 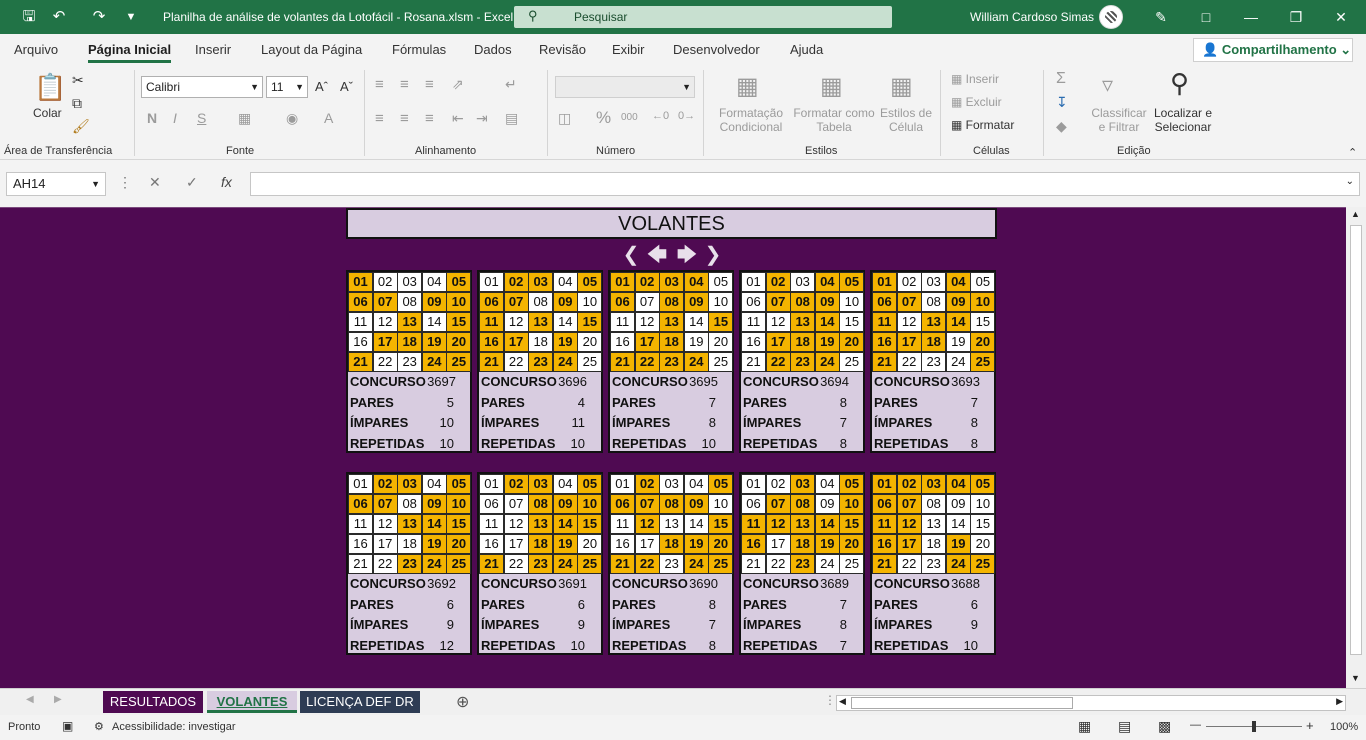 I want to click on formula-input: ⌄, so click(x=805, y=184).